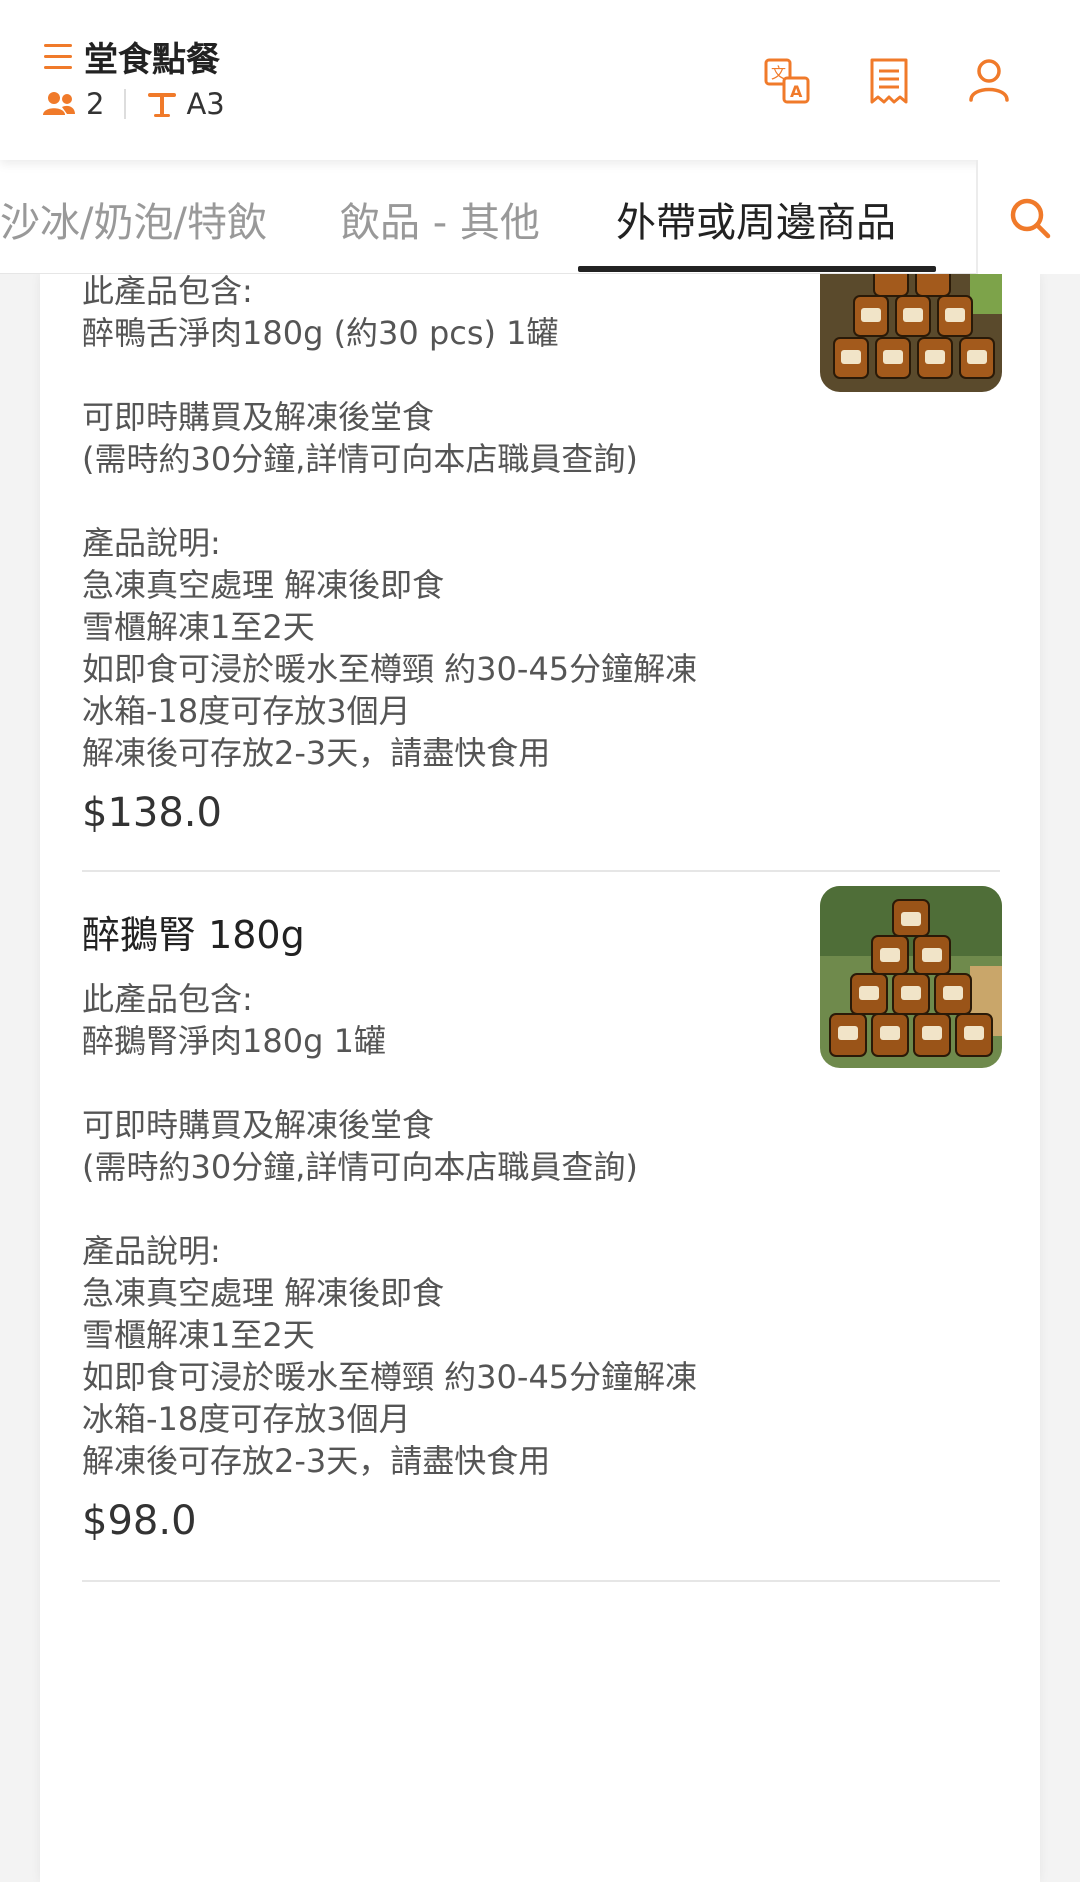 The height and width of the screenshot is (1882, 1080). What do you see at coordinates (787, 81) in the screenshot?
I see `translate-icon: 文 A` at bounding box center [787, 81].